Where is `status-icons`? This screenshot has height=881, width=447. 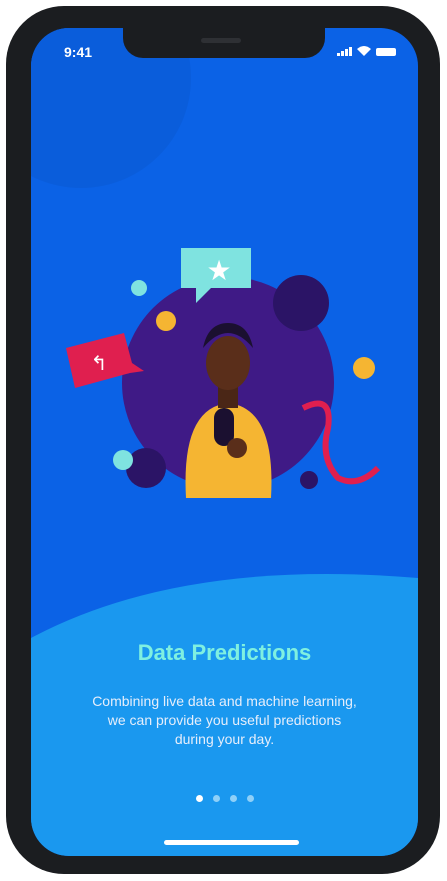 status-icons is located at coordinates (366, 51).